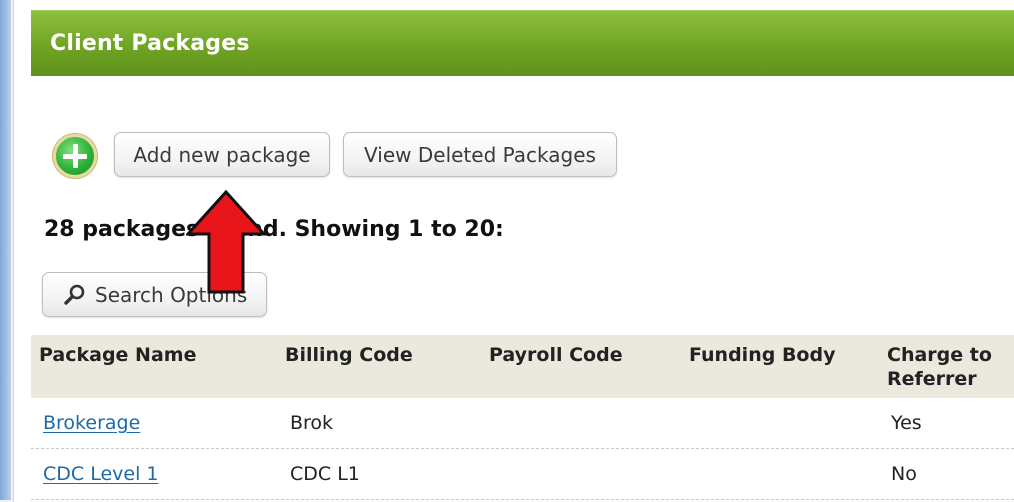 This screenshot has height=502, width=1014. What do you see at coordinates (75, 295) in the screenshot?
I see `magnifier-icon` at bounding box center [75, 295].